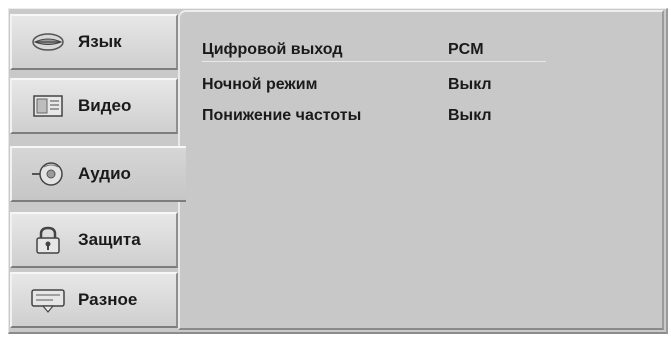  I want to click on tab-misc-label: Разное, so click(108, 299).